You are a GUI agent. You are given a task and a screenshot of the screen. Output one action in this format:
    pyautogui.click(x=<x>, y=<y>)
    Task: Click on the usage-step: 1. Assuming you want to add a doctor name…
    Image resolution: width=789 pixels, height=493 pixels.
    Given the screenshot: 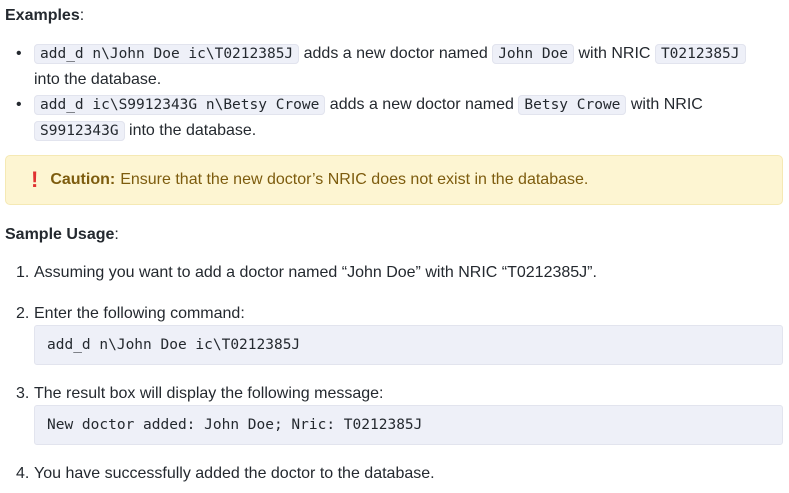 What is the action you would take?
    pyautogui.click(x=306, y=273)
    